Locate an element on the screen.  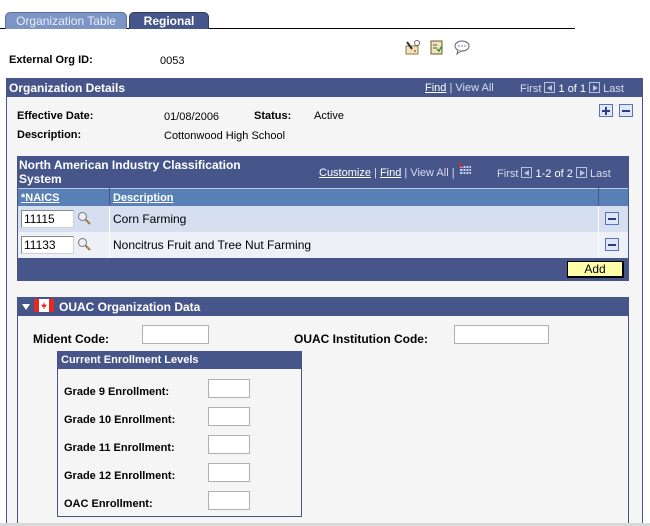
table-row: Noncitrus Fruit and Tree Nut Farming is located at coordinates (323, 245).